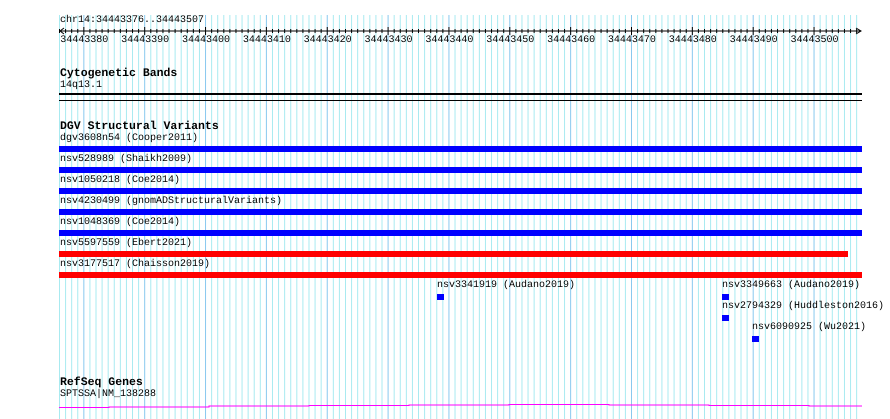 The image size is (890, 419). What do you see at coordinates (571, 41) in the screenshot?
I see `tick-label: 34443460` at bounding box center [571, 41].